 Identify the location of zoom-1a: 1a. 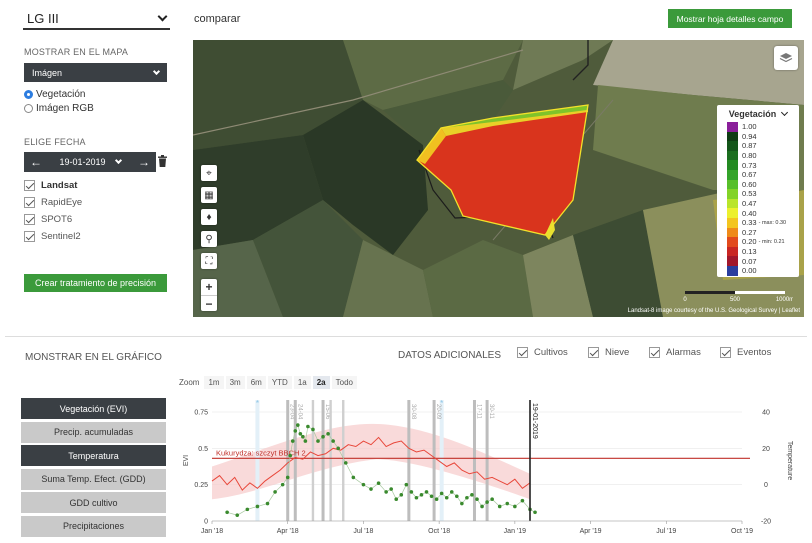
(302, 382).